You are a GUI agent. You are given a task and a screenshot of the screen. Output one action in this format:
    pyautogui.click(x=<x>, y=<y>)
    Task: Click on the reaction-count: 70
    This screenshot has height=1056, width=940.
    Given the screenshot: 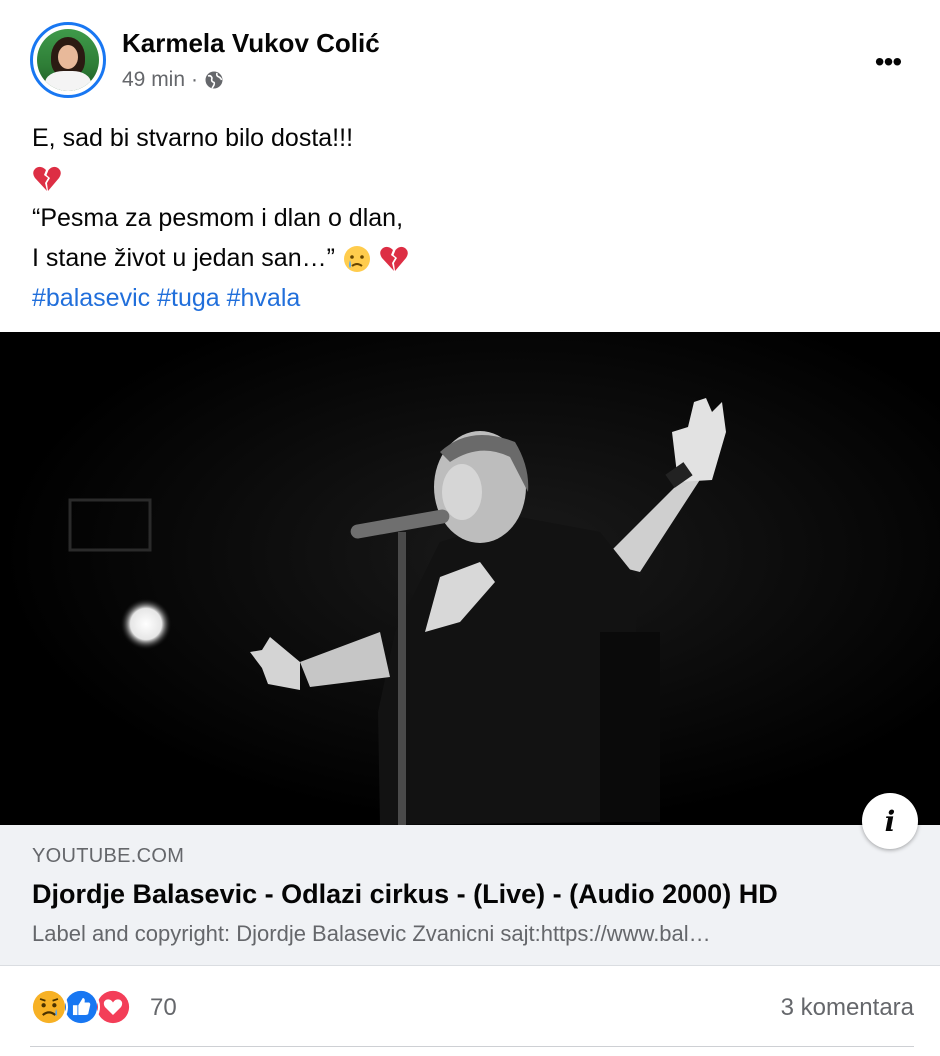 What is the action you would take?
    pyautogui.click(x=163, y=1008)
    